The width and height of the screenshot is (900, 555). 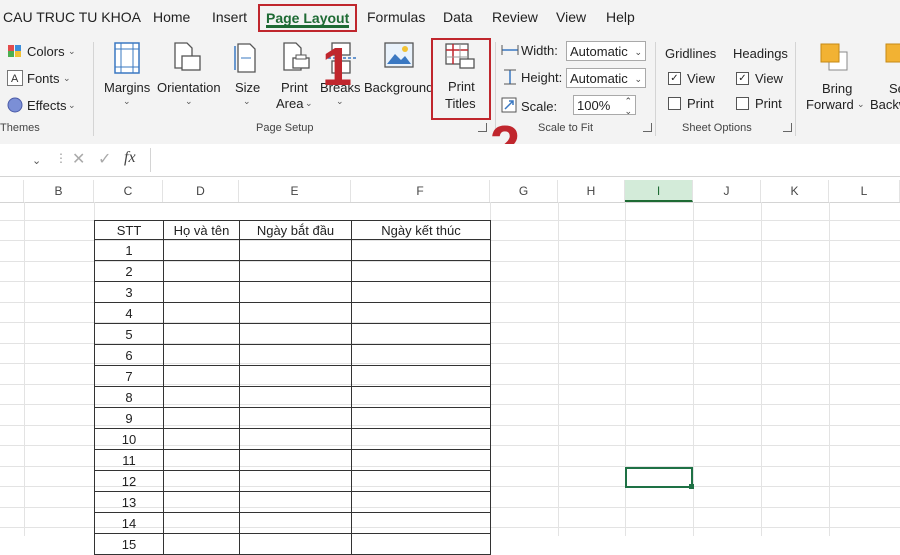 I want to click on column-header: D, so click(x=201, y=191).